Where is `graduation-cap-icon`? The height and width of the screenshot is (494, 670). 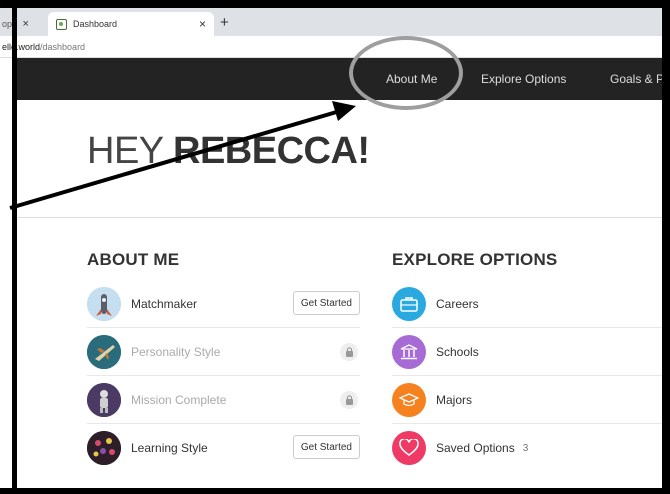 graduation-cap-icon is located at coordinates (409, 399).